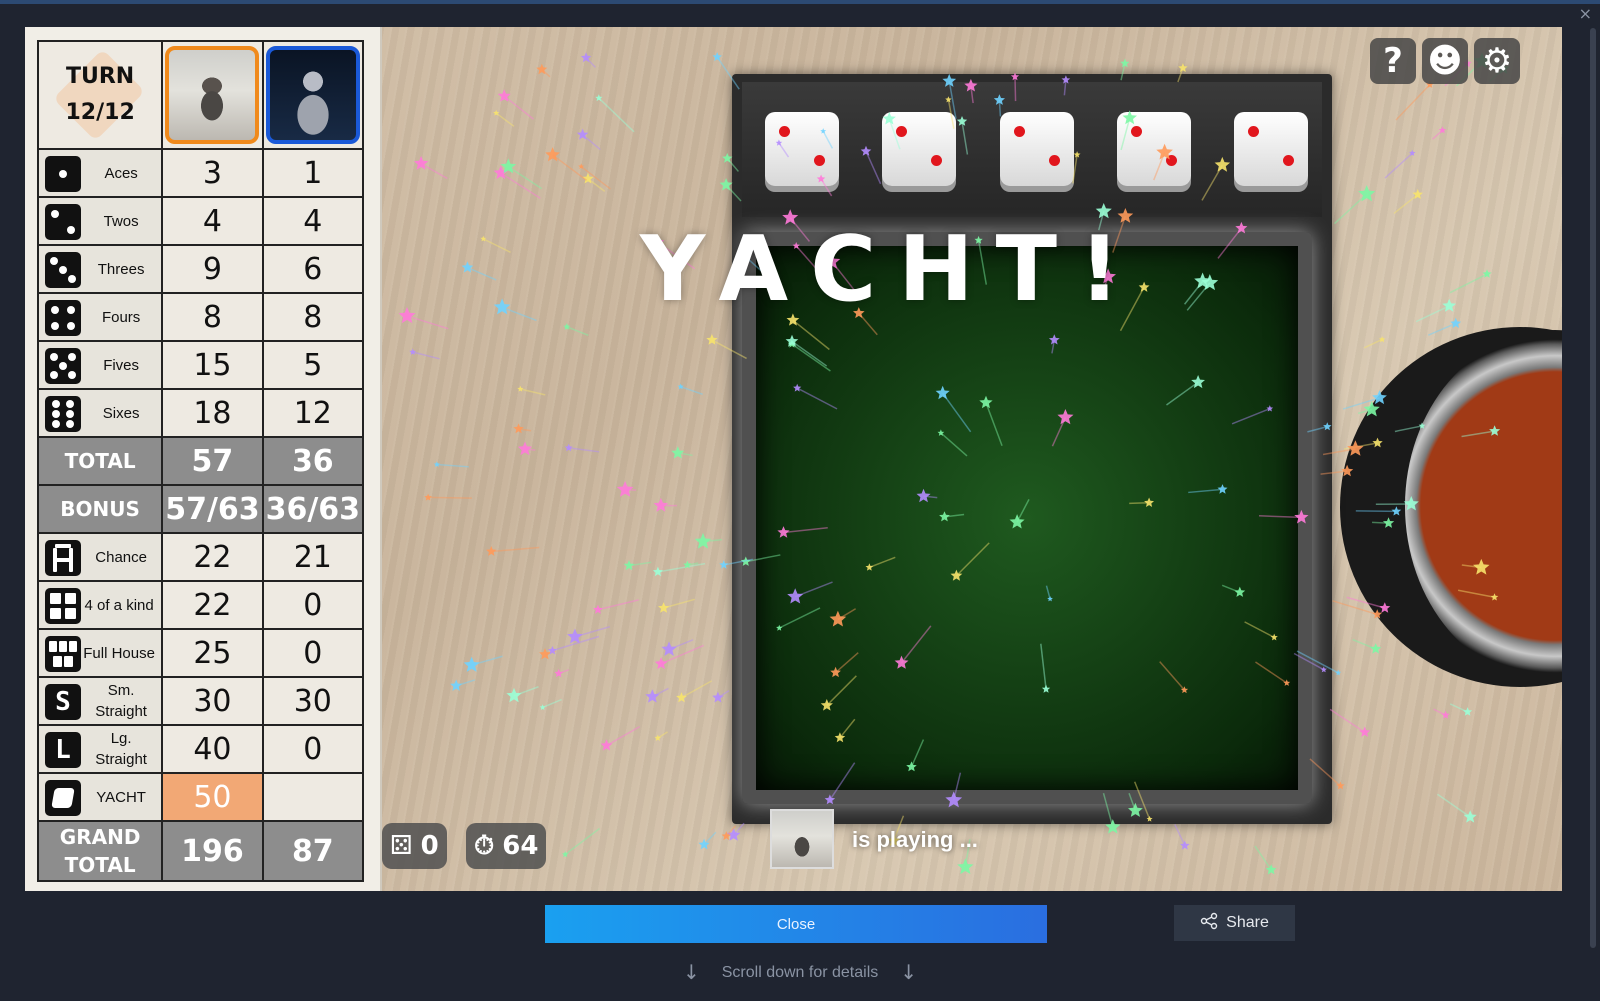 Image resolution: width=1600 pixels, height=1001 pixels. I want to click on dice-icon: ⚄, so click(401, 846).